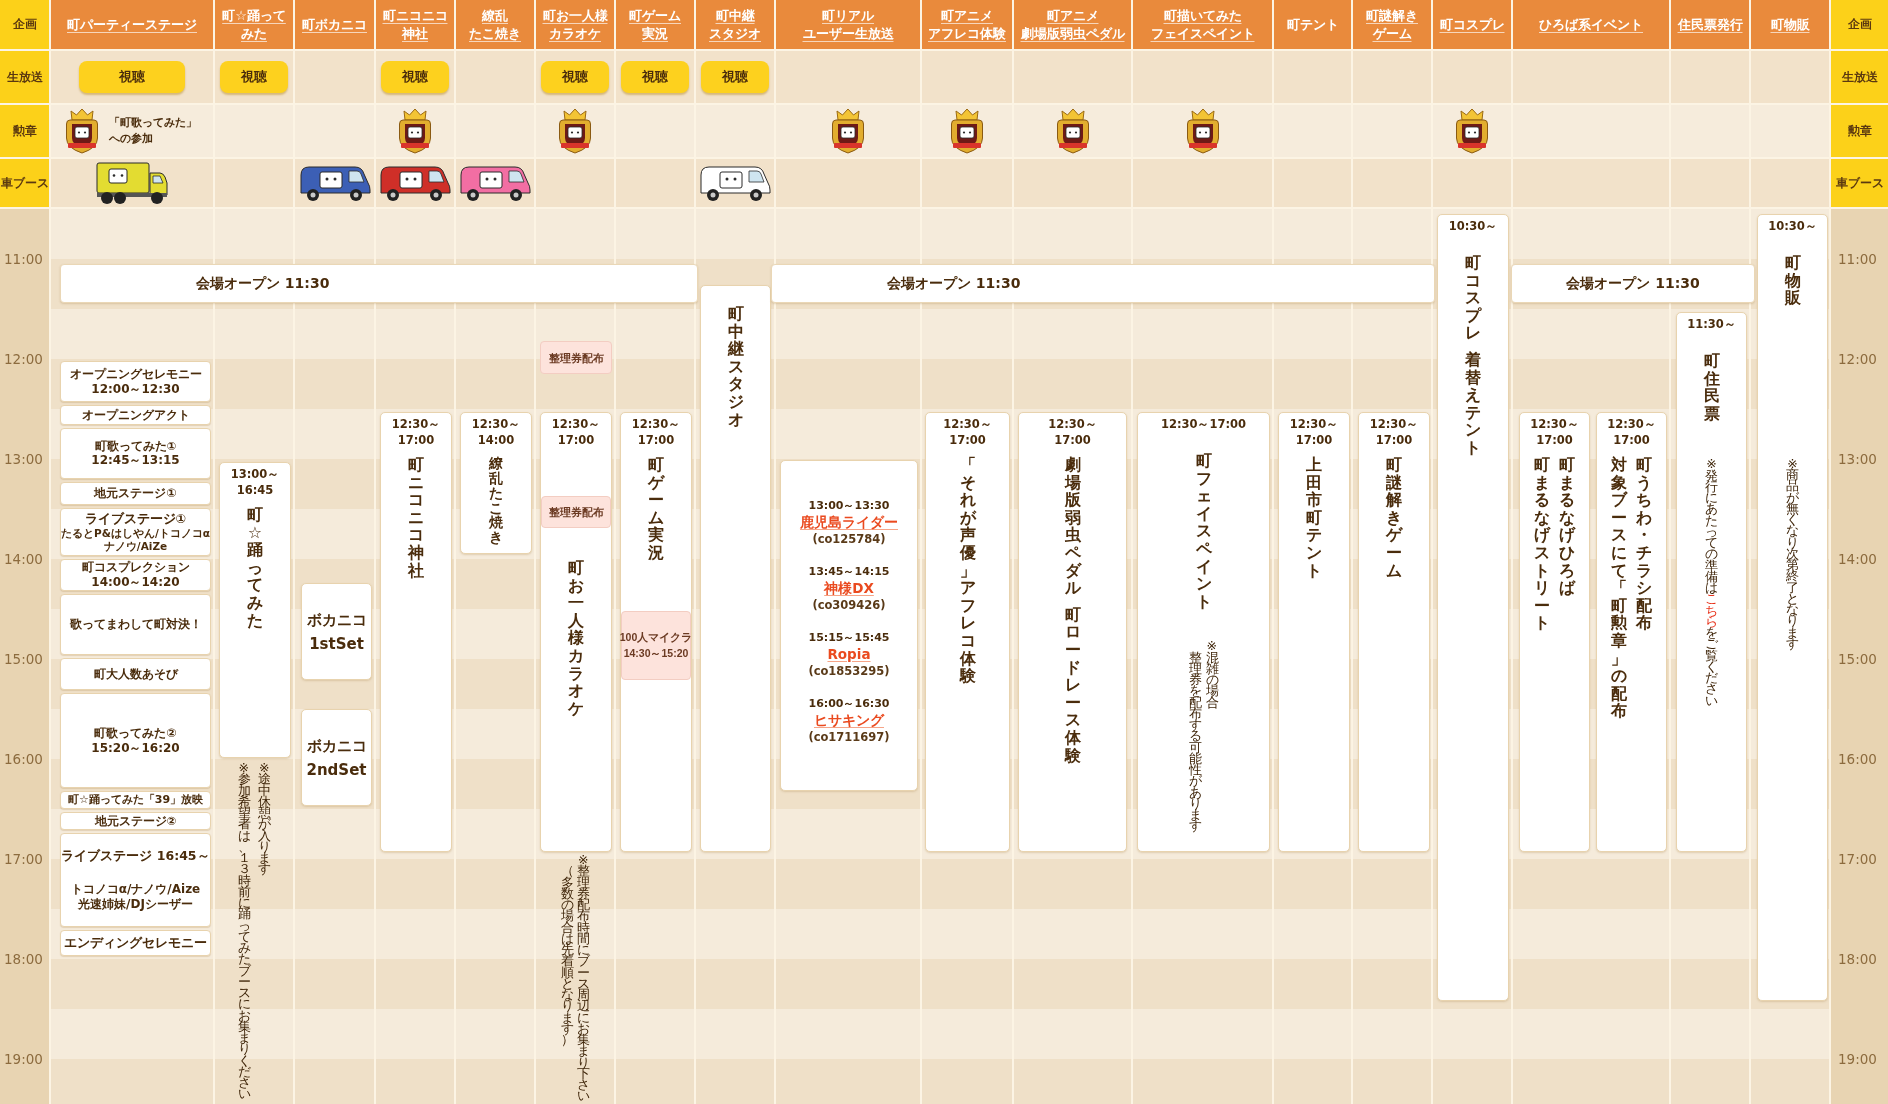 The height and width of the screenshot is (1104, 1888). Describe the element at coordinates (1202, 24) in the screenshot. I see `column-title-link: 町描いてみた フェイスペイント` at that location.